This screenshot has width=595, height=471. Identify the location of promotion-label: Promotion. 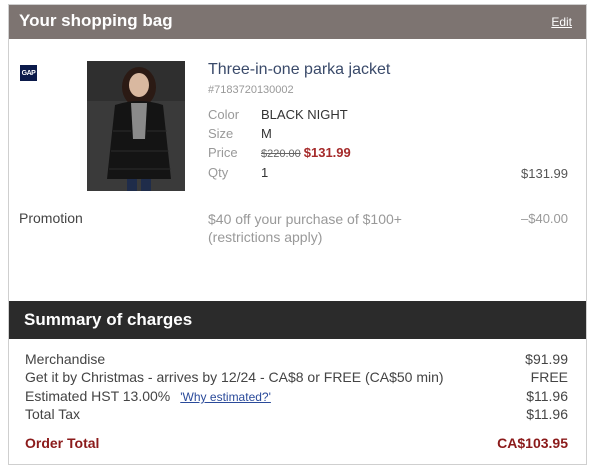
(51, 218).